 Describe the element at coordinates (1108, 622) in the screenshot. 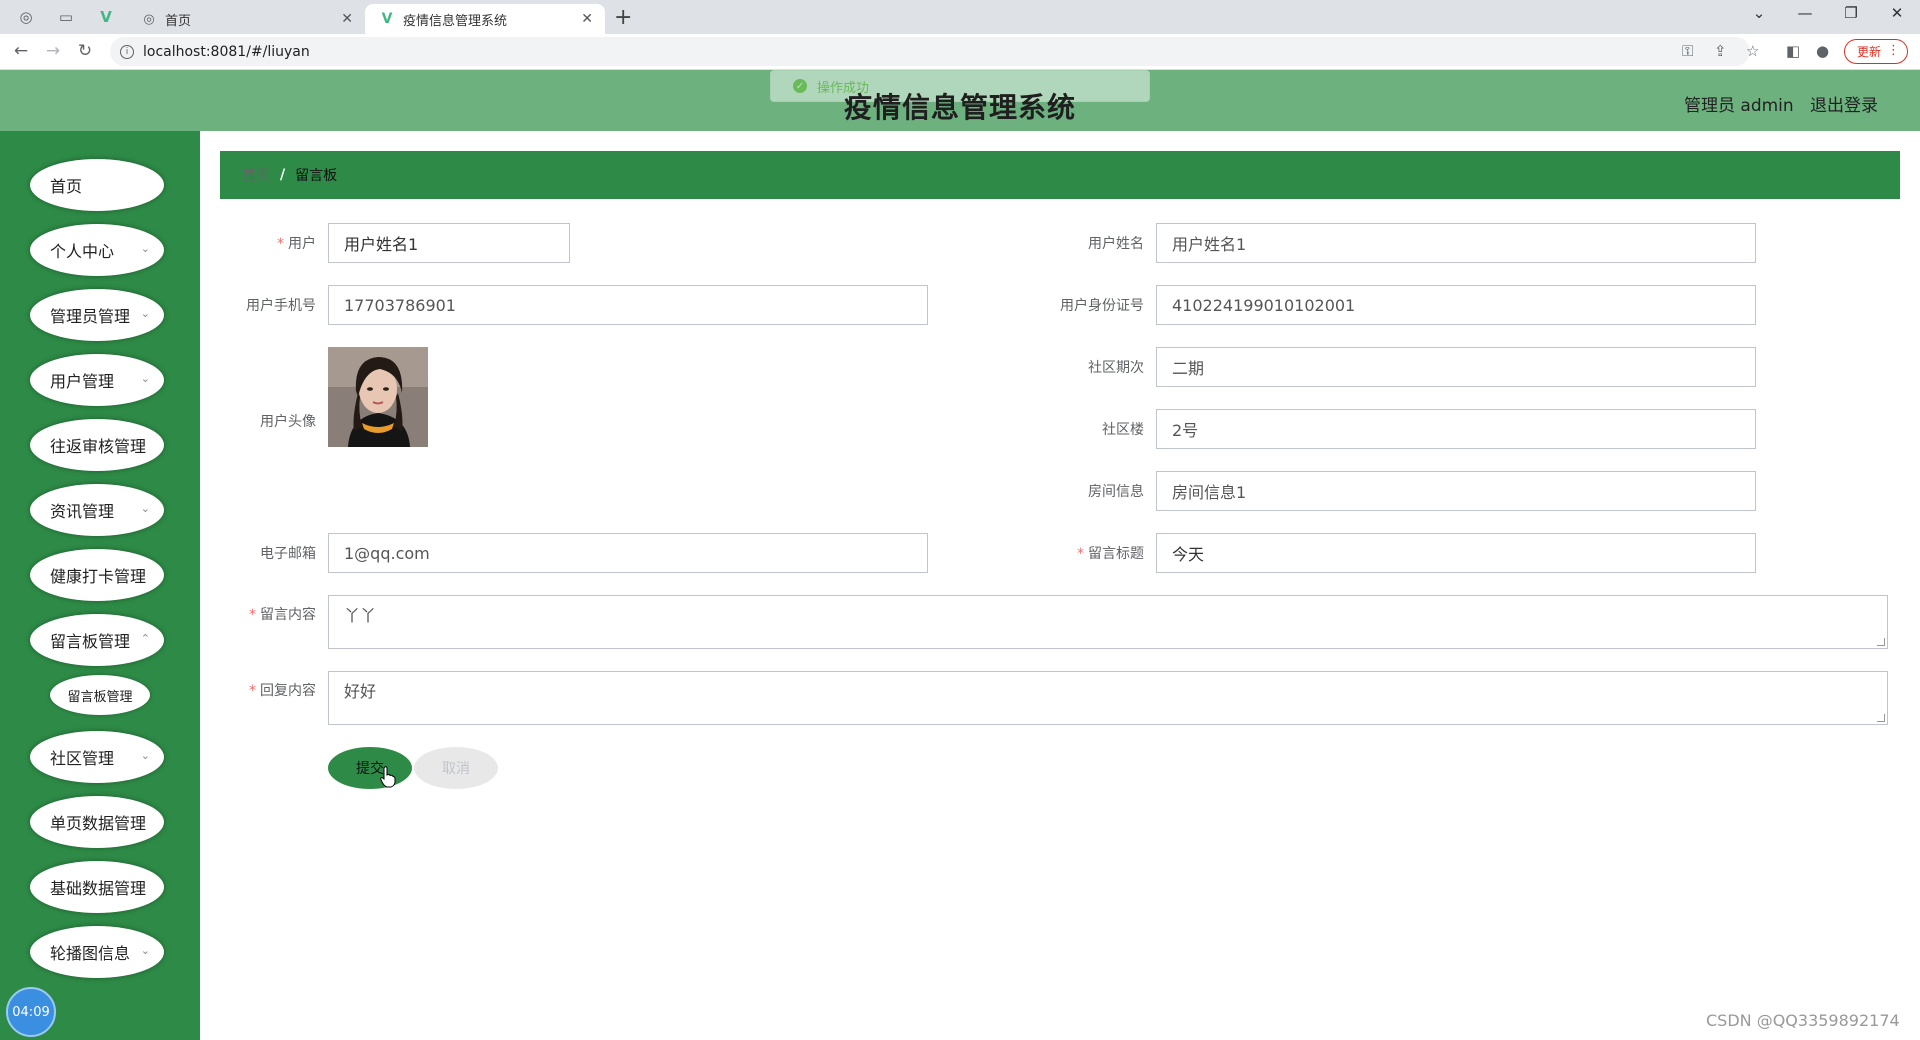

I see `message-content-textarea: 丫丫` at that location.